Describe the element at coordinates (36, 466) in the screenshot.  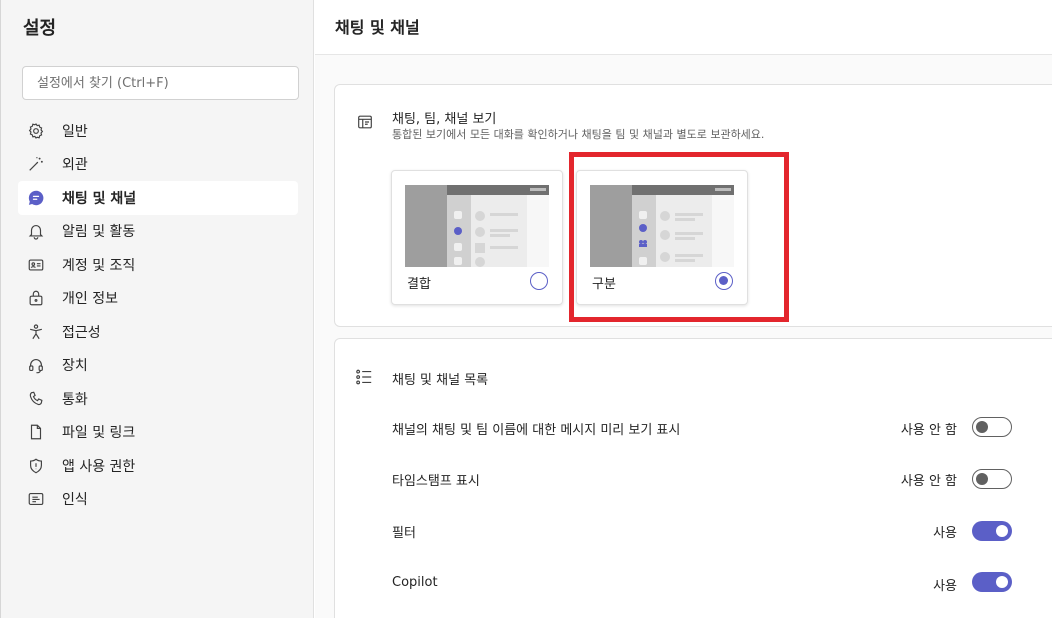
I see `shield-icon` at that location.